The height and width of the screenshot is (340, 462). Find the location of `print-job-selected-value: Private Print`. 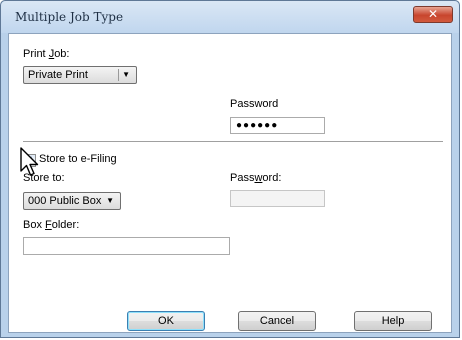

print-job-selected-value: Private Print is located at coordinates (58, 75).